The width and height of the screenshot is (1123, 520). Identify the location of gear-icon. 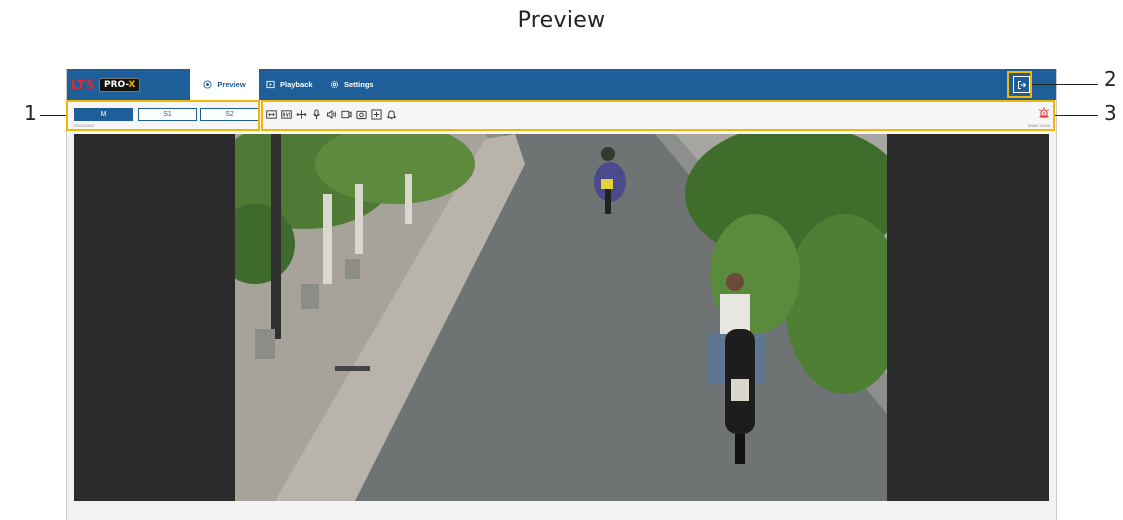
(334, 84).